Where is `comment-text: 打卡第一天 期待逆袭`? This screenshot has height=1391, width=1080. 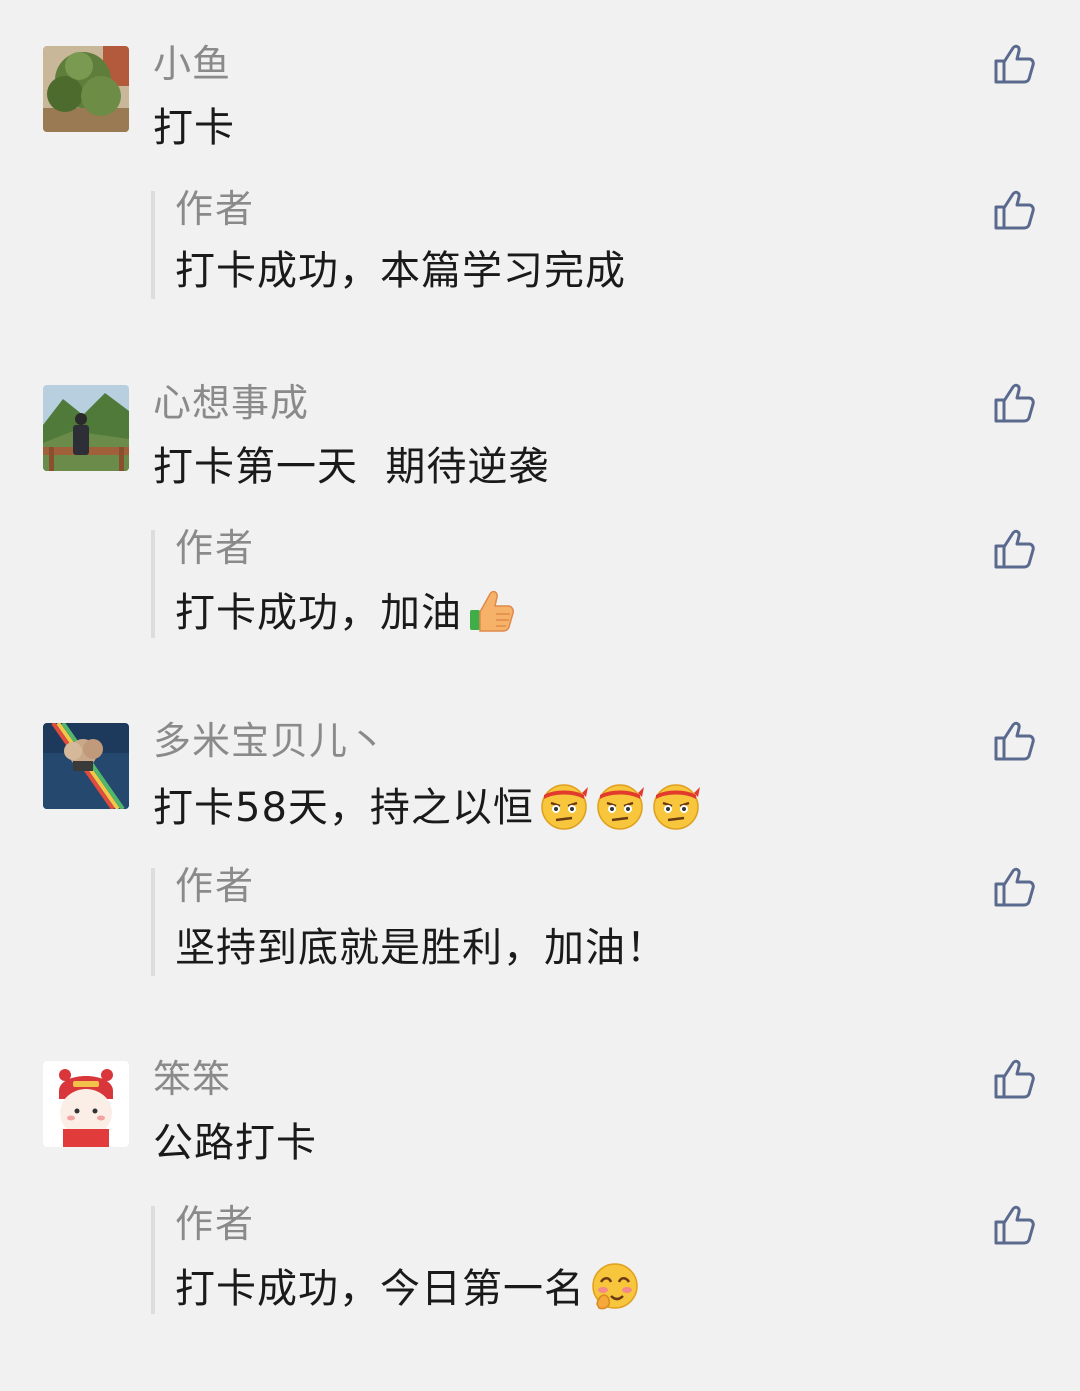
comment-text: 打卡第一天 期待逆袭 is located at coordinates (351, 467).